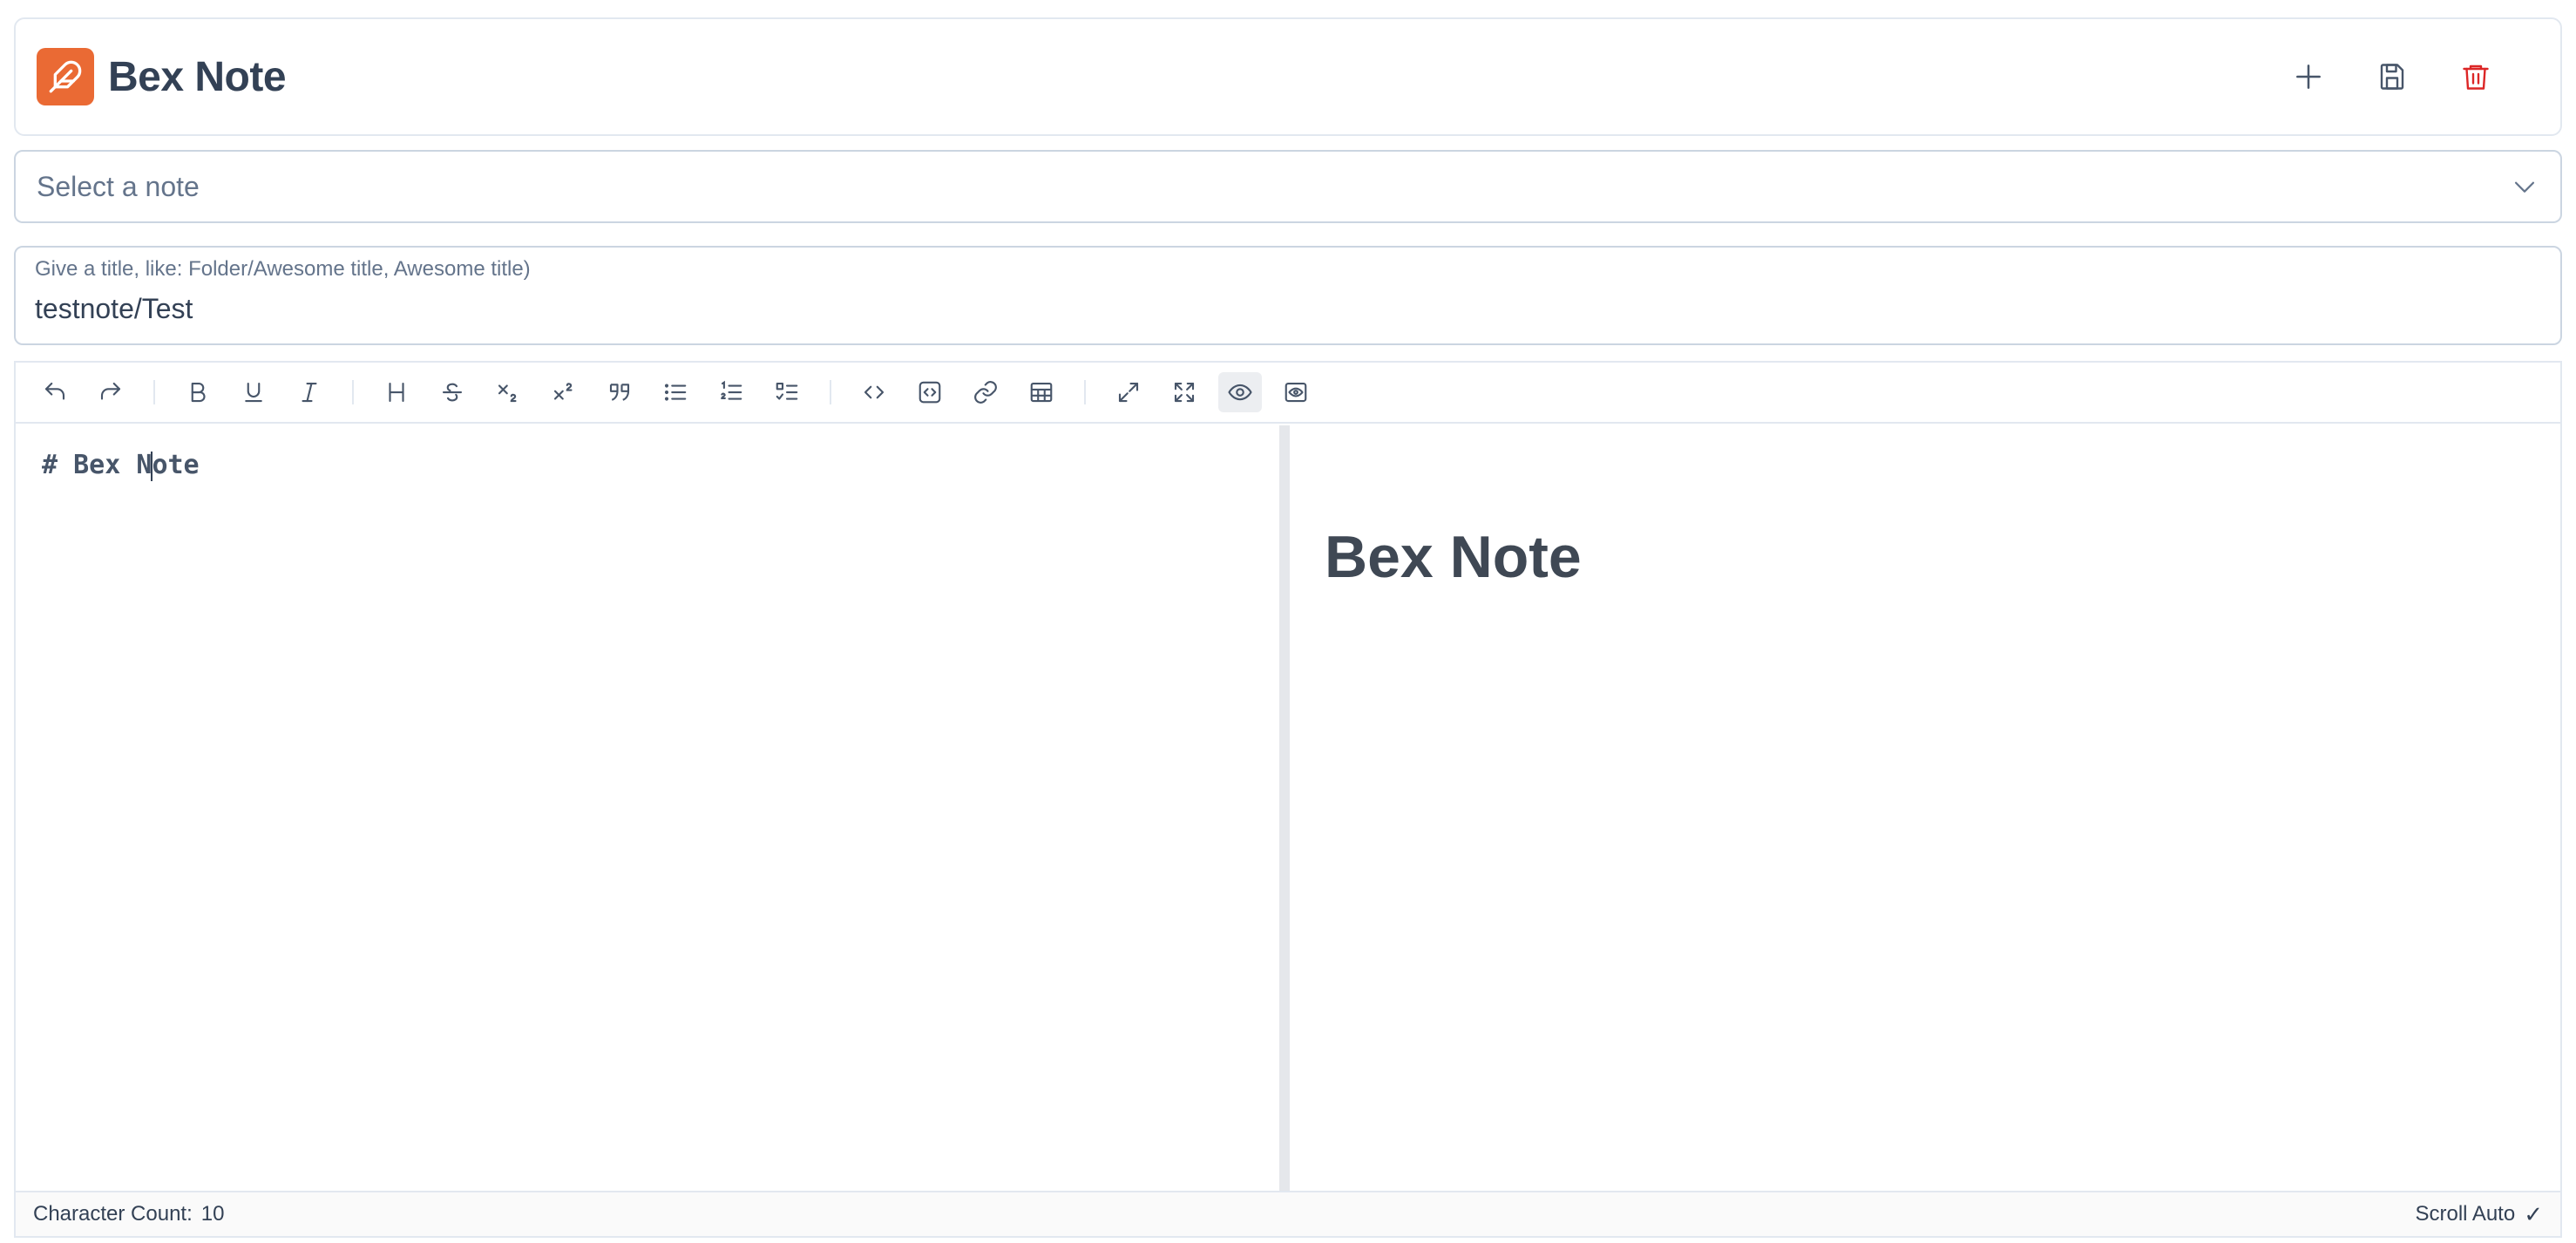 Image resolution: width=2576 pixels, height=1243 pixels. I want to click on feather-icon, so click(66, 76).